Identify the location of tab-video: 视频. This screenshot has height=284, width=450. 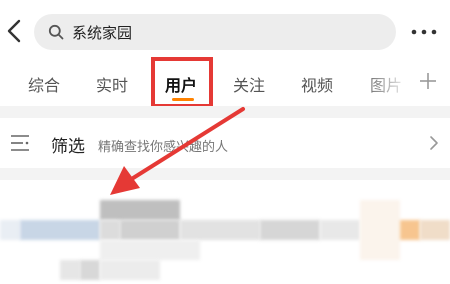
(317, 84).